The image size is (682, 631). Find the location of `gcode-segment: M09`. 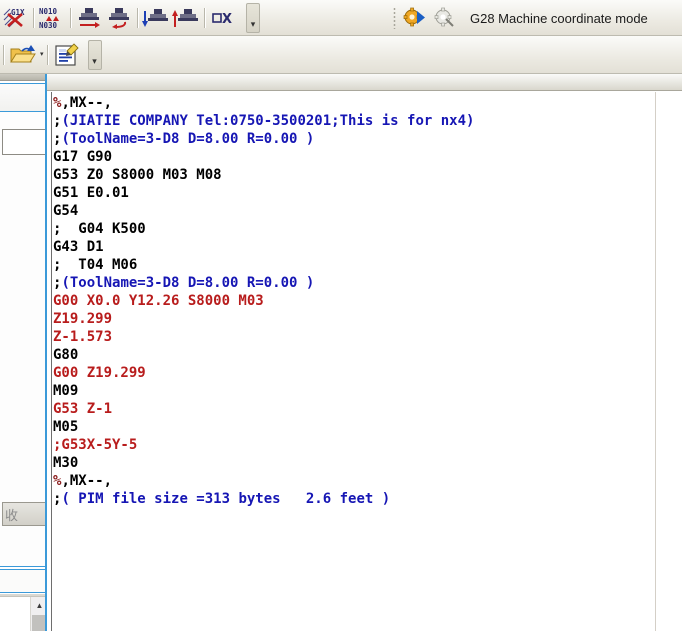

gcode-segment: M09 is located at coordinates (66, 391).